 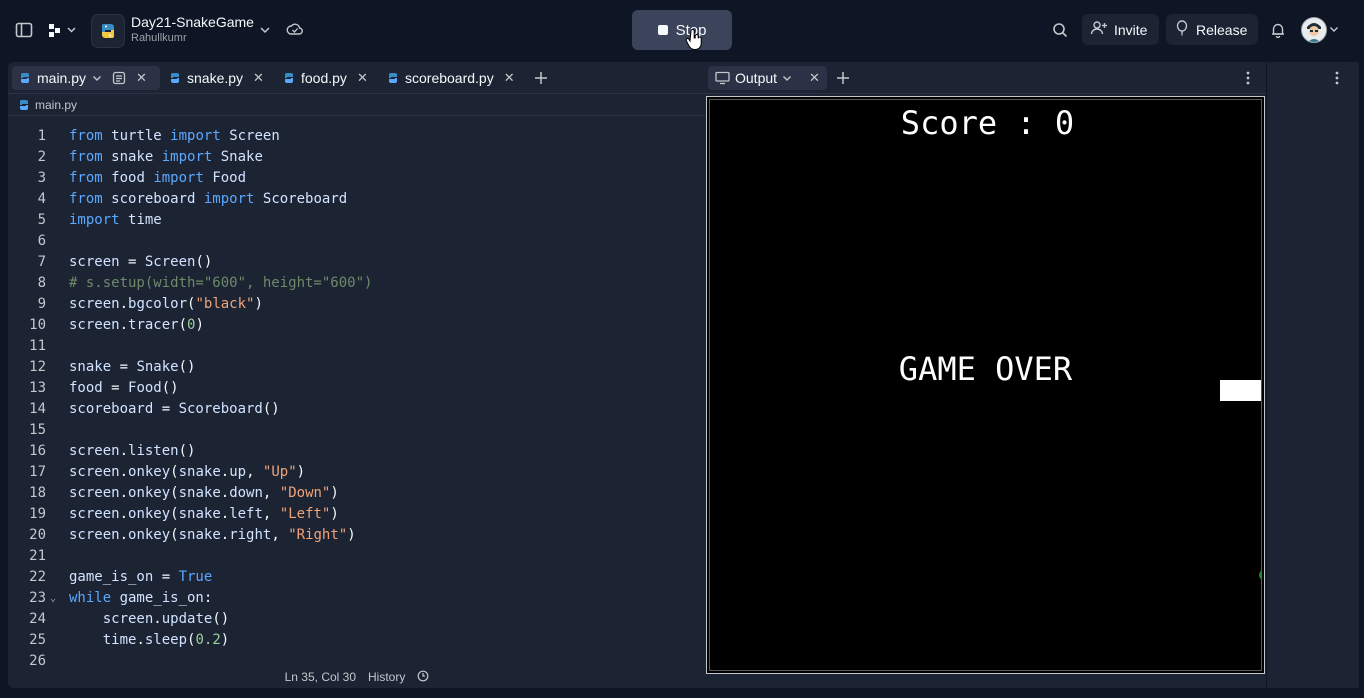 What do you see at coordinates (115, 409) in the screenshot?
I see `code-token: scoreboard` at bounding box center [115, 409].